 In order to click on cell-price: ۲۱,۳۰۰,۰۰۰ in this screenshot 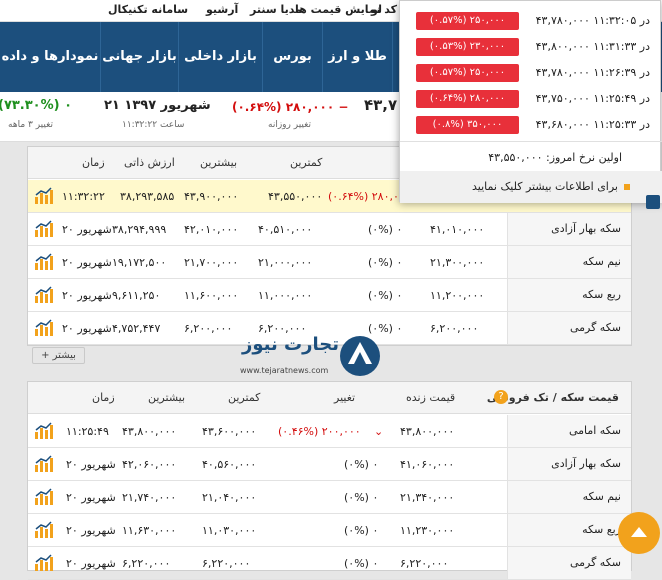, I will do `click(457, 262)`.